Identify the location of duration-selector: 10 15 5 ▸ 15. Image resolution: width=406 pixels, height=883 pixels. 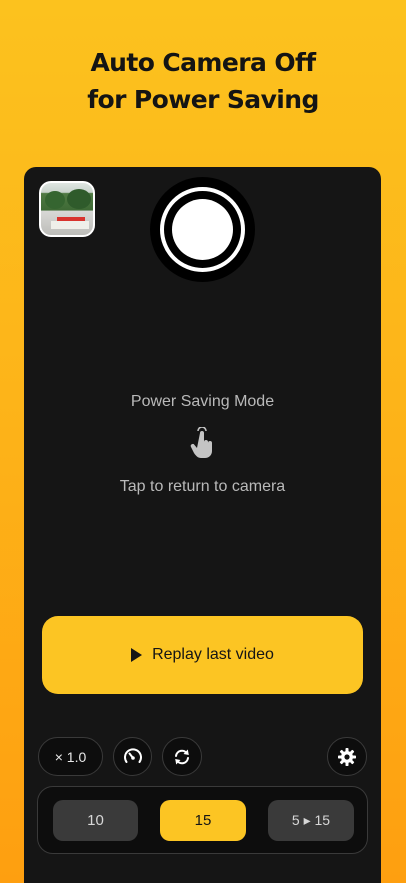
(202, 820).